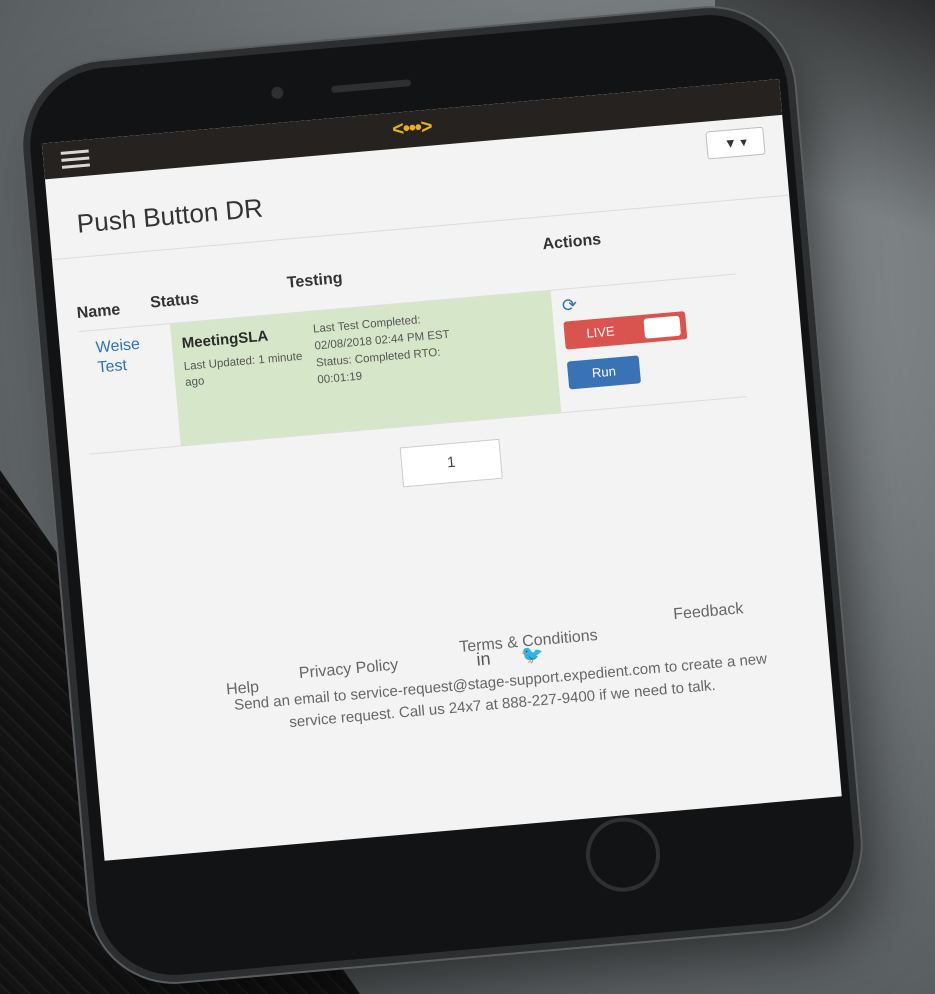 Image resolution: width=935 pixels, height=994 pixels. Describe the element at coordinates (174, 301) in the screenshot. I see `column-header-status: Status` at that location.